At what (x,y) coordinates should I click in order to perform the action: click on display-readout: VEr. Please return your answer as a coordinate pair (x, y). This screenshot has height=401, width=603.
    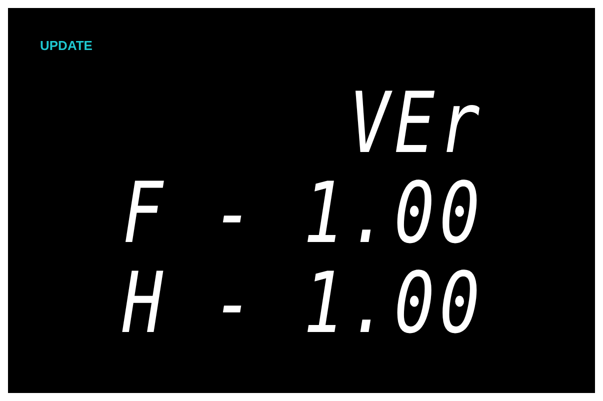
    Looking at the image, I should click on (417, 123).